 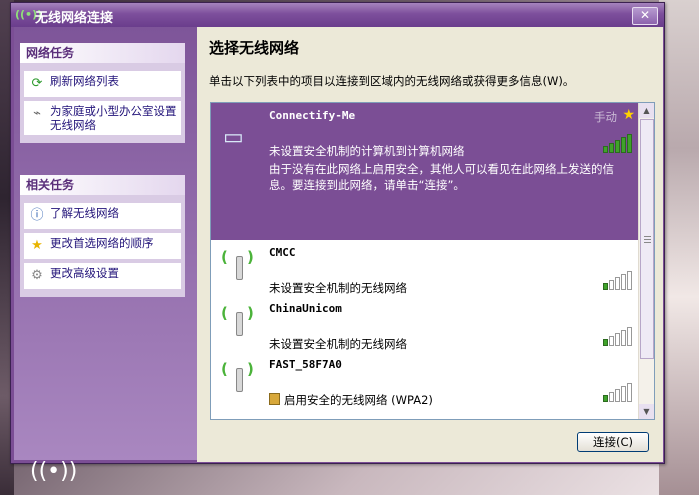 What do you see at coordinates (84, 81) in the screenshot?
I see `task-label: 刷新网络列表` at bounding box center [84, 81].